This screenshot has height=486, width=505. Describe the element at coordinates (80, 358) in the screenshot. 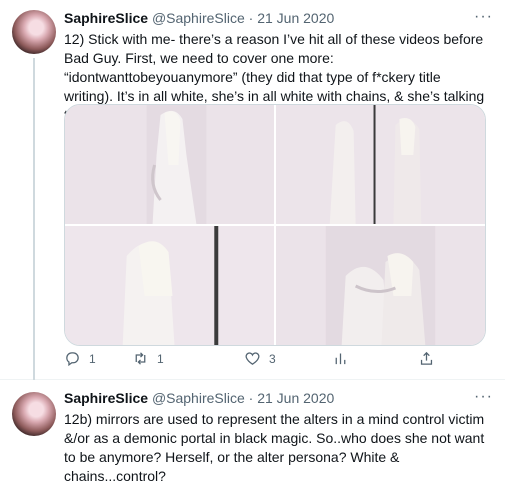

I see `reply-button: 1` at that location.